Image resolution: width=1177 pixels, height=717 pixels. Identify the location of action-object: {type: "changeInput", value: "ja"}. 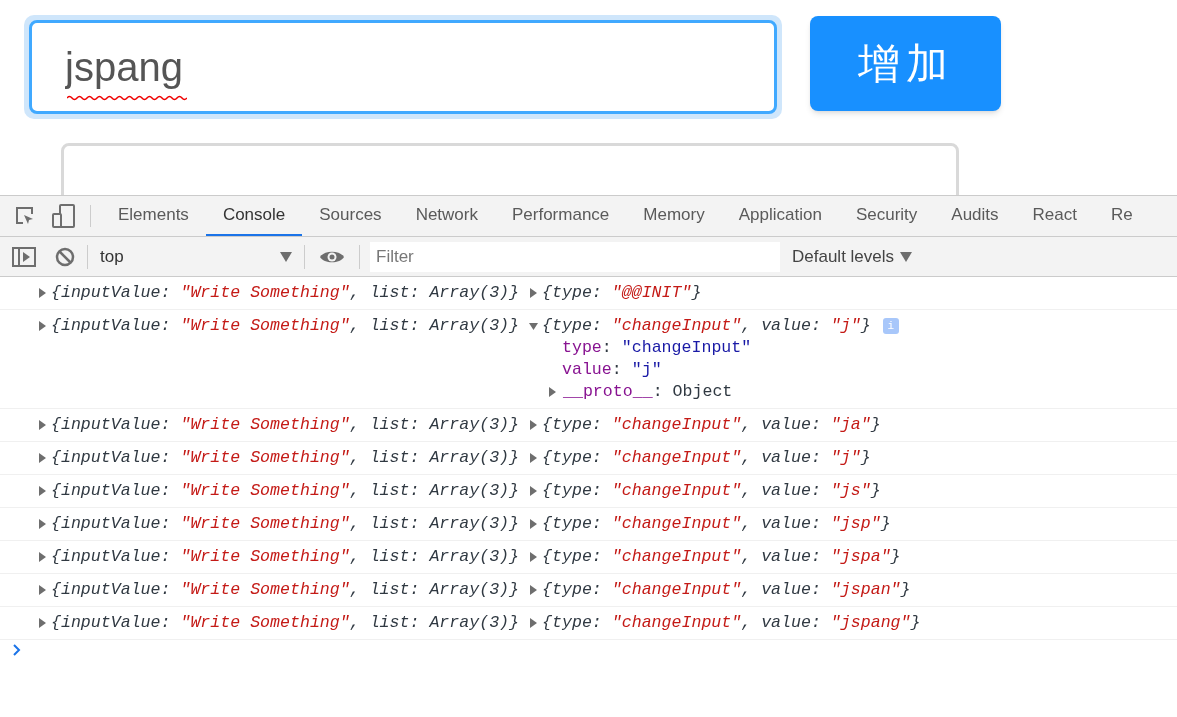
(711, 425).